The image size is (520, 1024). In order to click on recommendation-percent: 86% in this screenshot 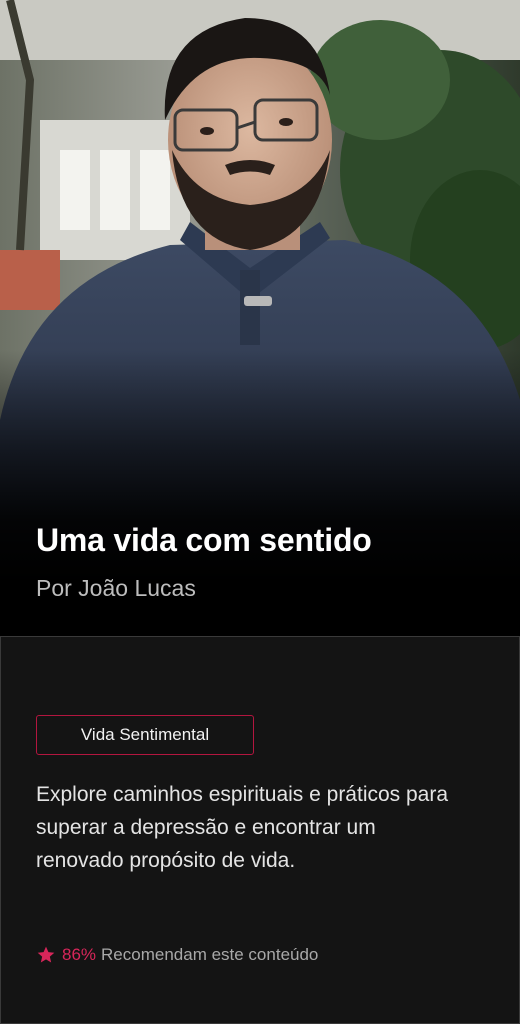, I will do `click(79, 954)`.